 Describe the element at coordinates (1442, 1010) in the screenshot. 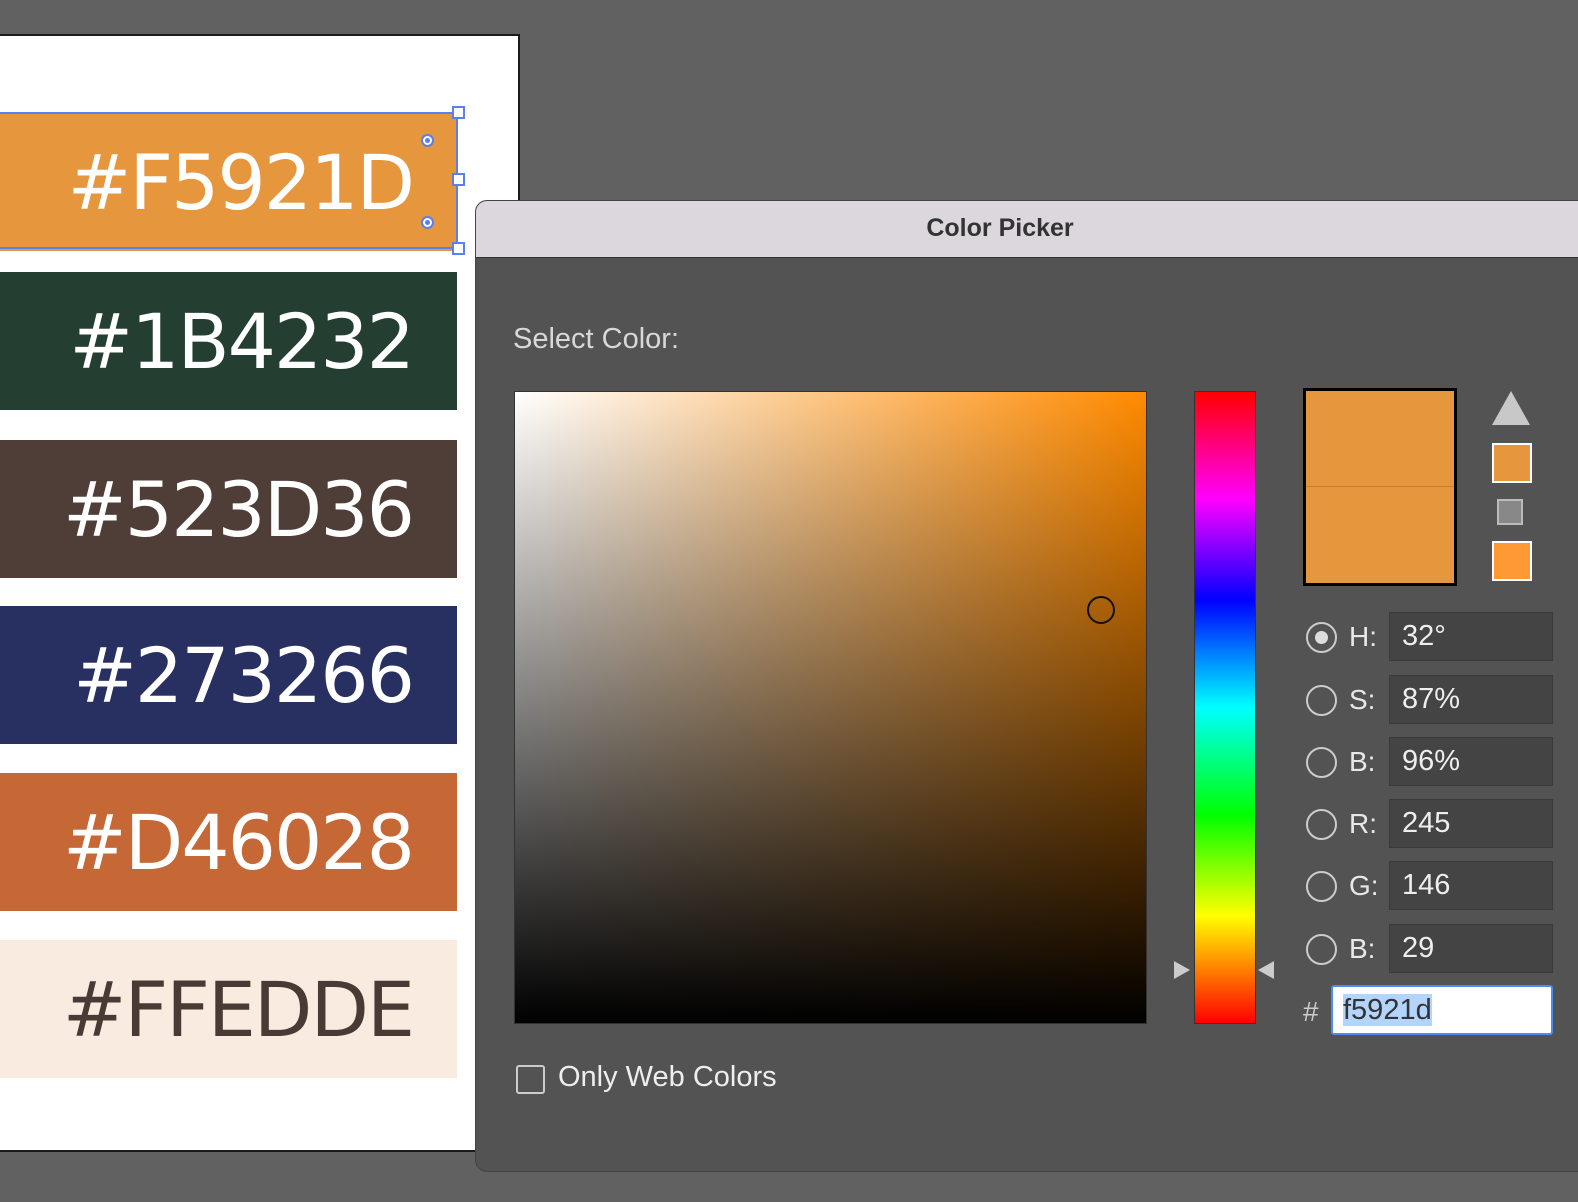

I see `hex-input: f5921d` at that location.